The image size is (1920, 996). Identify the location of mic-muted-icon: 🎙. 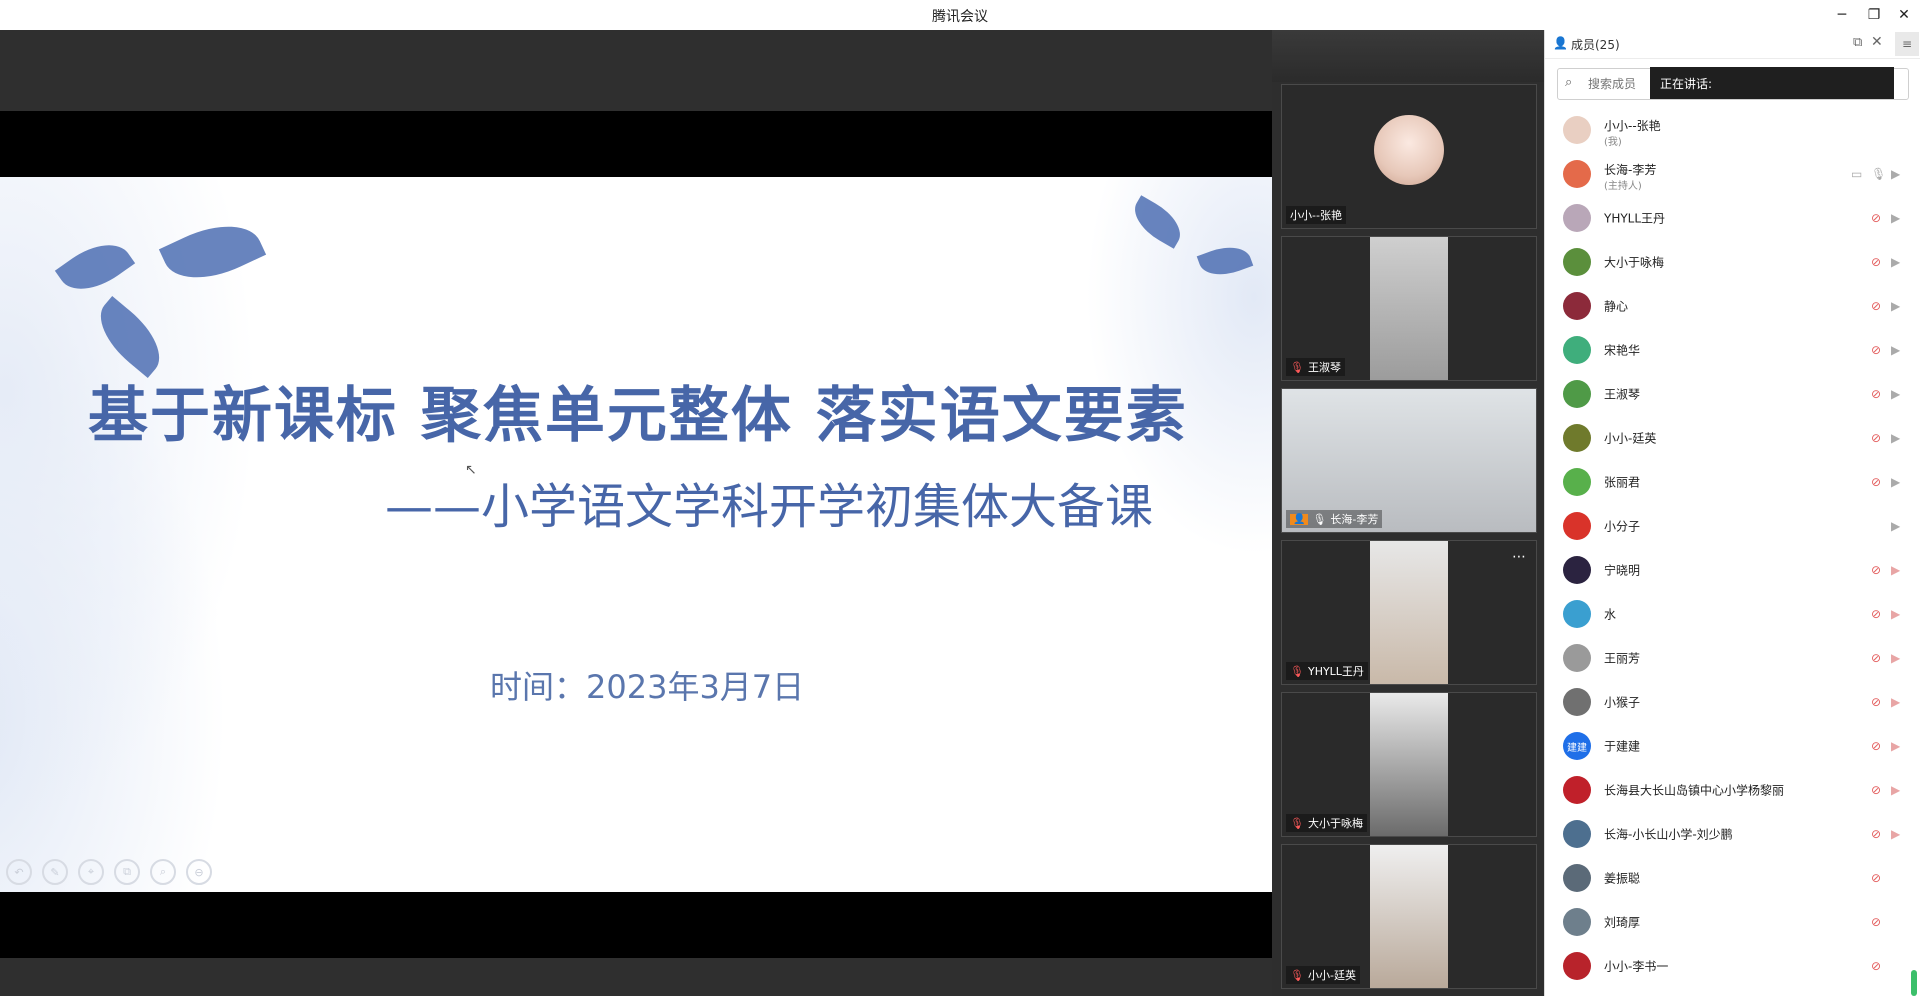
(1297, 975).